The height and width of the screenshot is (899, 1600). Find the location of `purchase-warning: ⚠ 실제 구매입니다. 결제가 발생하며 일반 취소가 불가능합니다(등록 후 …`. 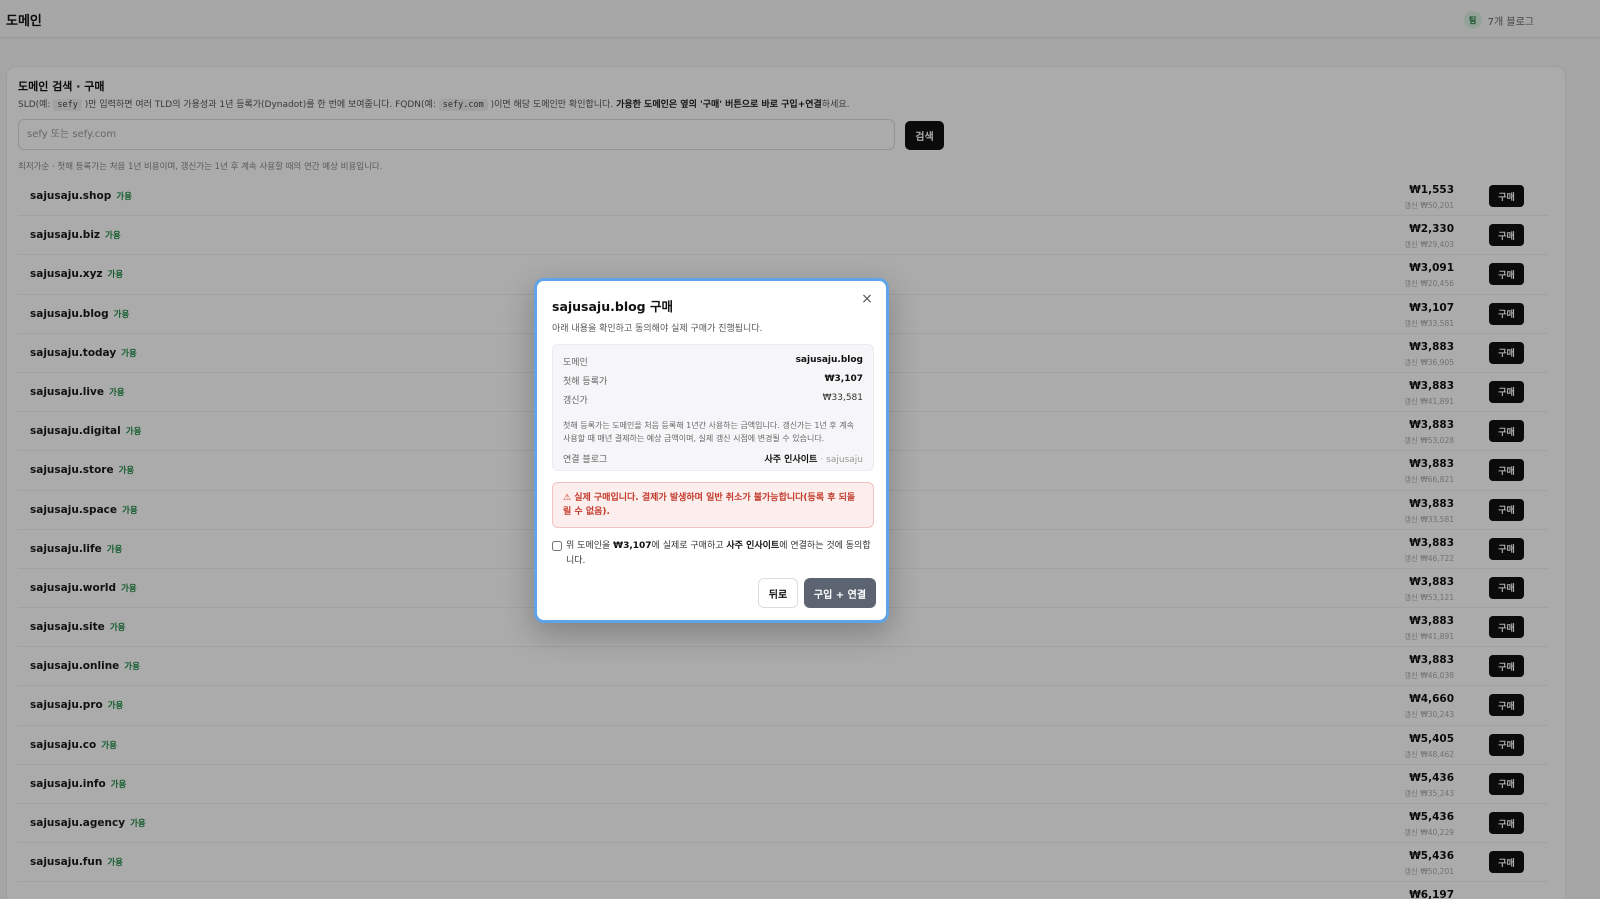

purchase-warning: ⚠ 실제 구매입니다. 결제가 발생하며 일반 취소가 불가능합니다(등록 후 … is located at coordinates (713, 505).